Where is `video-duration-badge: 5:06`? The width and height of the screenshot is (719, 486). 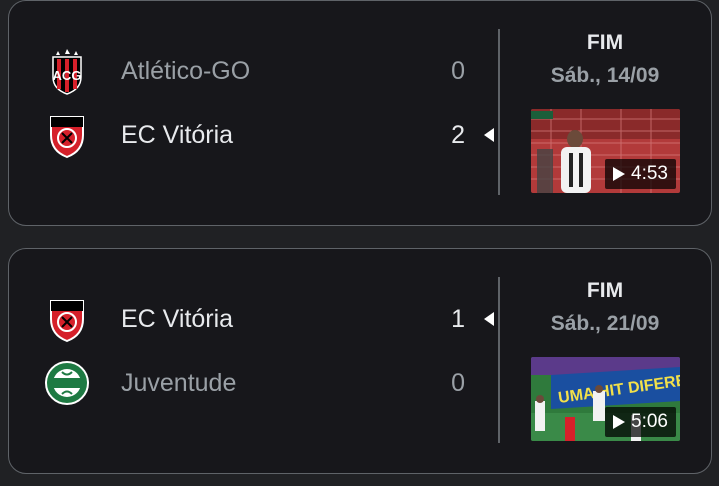 video-duration-badge: 5:06 is located at coordinates (640, 422).